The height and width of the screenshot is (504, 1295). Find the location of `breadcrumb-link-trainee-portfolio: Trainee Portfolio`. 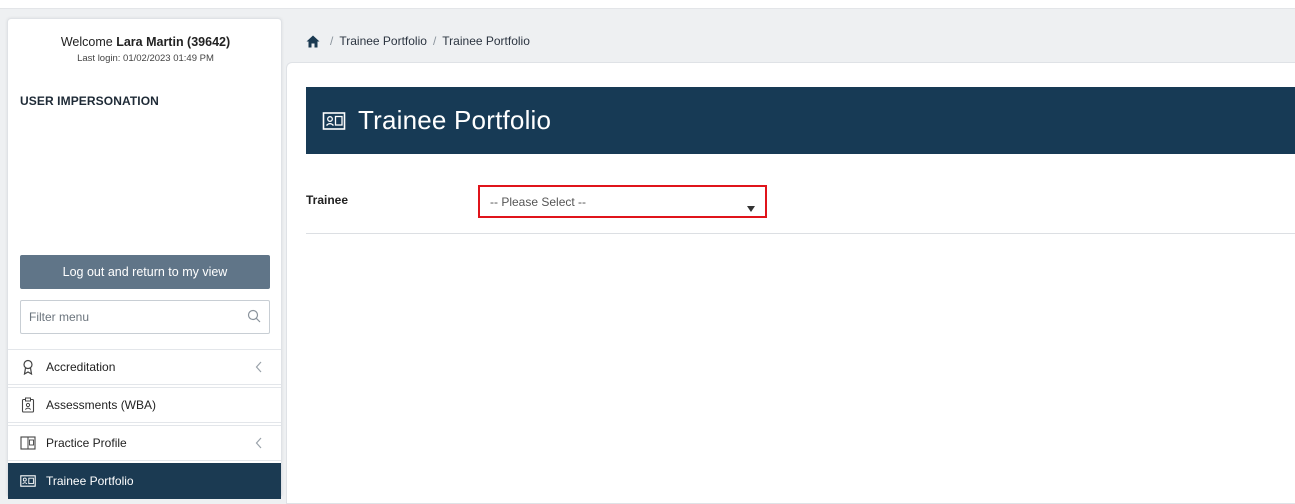

breadcrumb-link-trainee-portfolio: Trainee Portfolio is located at coordinates (383, 41).